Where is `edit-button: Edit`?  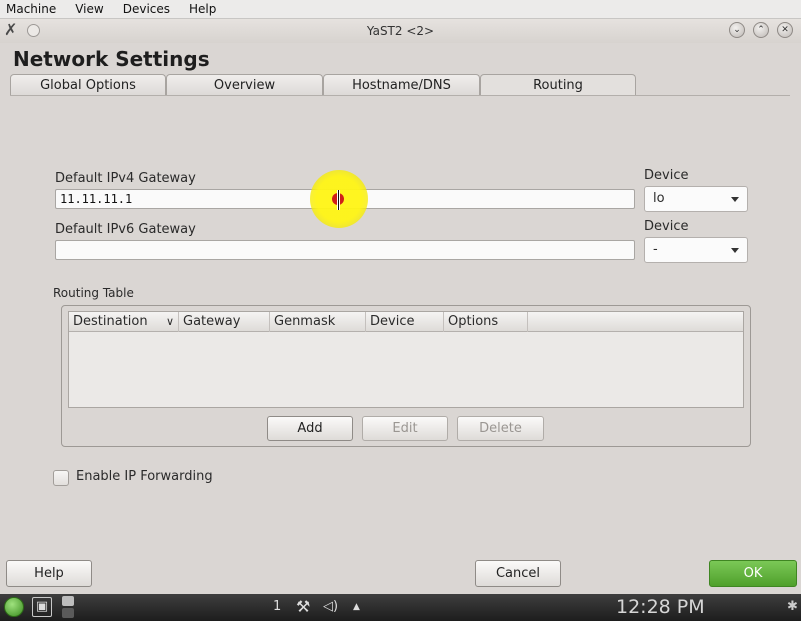
edit-button: Edit is located at coordinates (405, 428).